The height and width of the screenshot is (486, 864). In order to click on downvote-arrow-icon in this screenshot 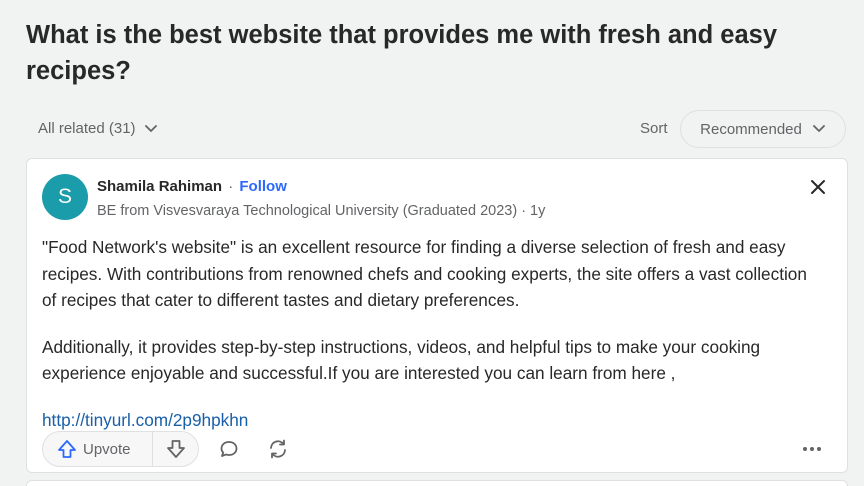, I will do `click(175, 449)`.